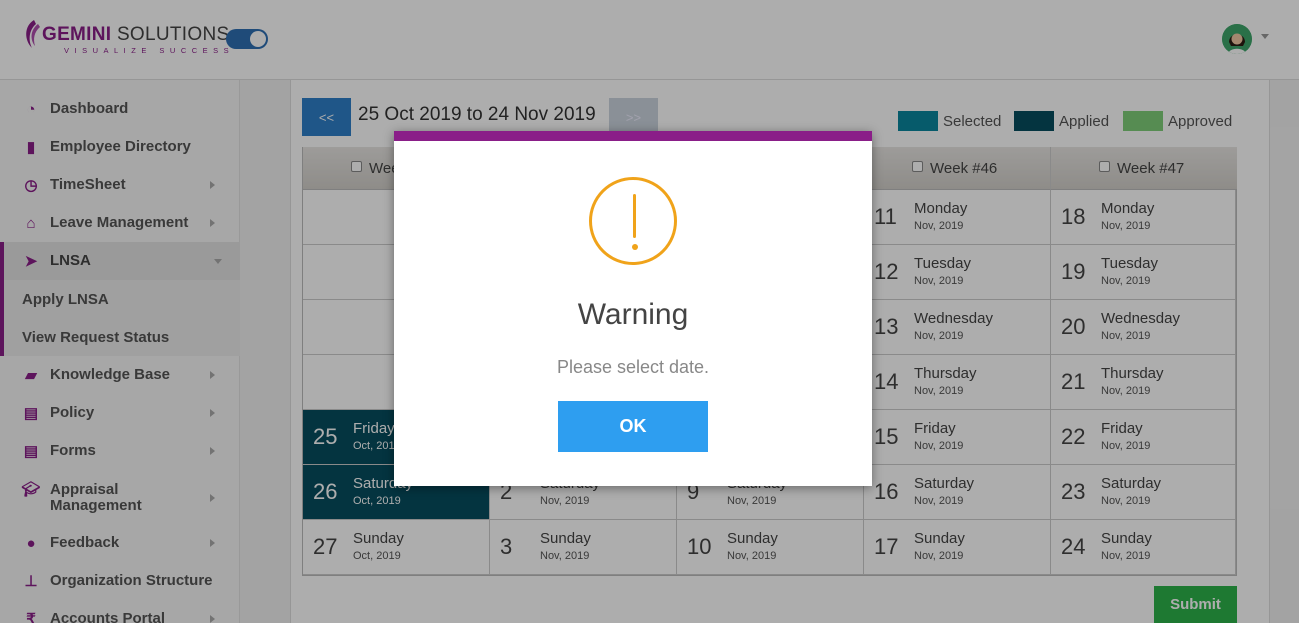 The image size is (1299, 623). What do you see at coordinates (633, 314) in the screenshot?
I see `dialog-title: Warning` at bounding box center [633, 314].